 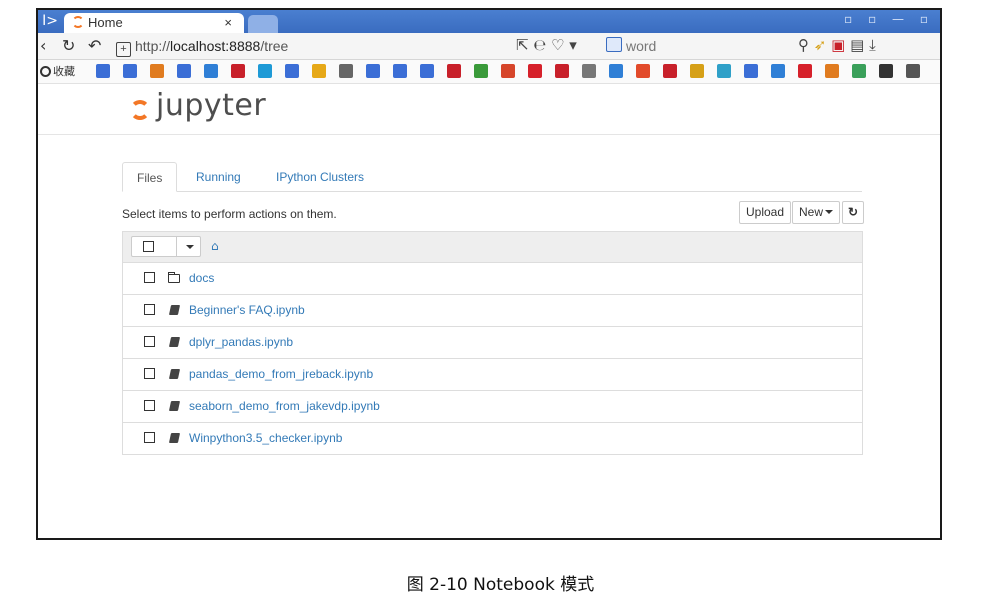 What do you see at coordinates (263, 24) in the screenshot?
I see `new-tab-button` at bounding box center [263, 24].